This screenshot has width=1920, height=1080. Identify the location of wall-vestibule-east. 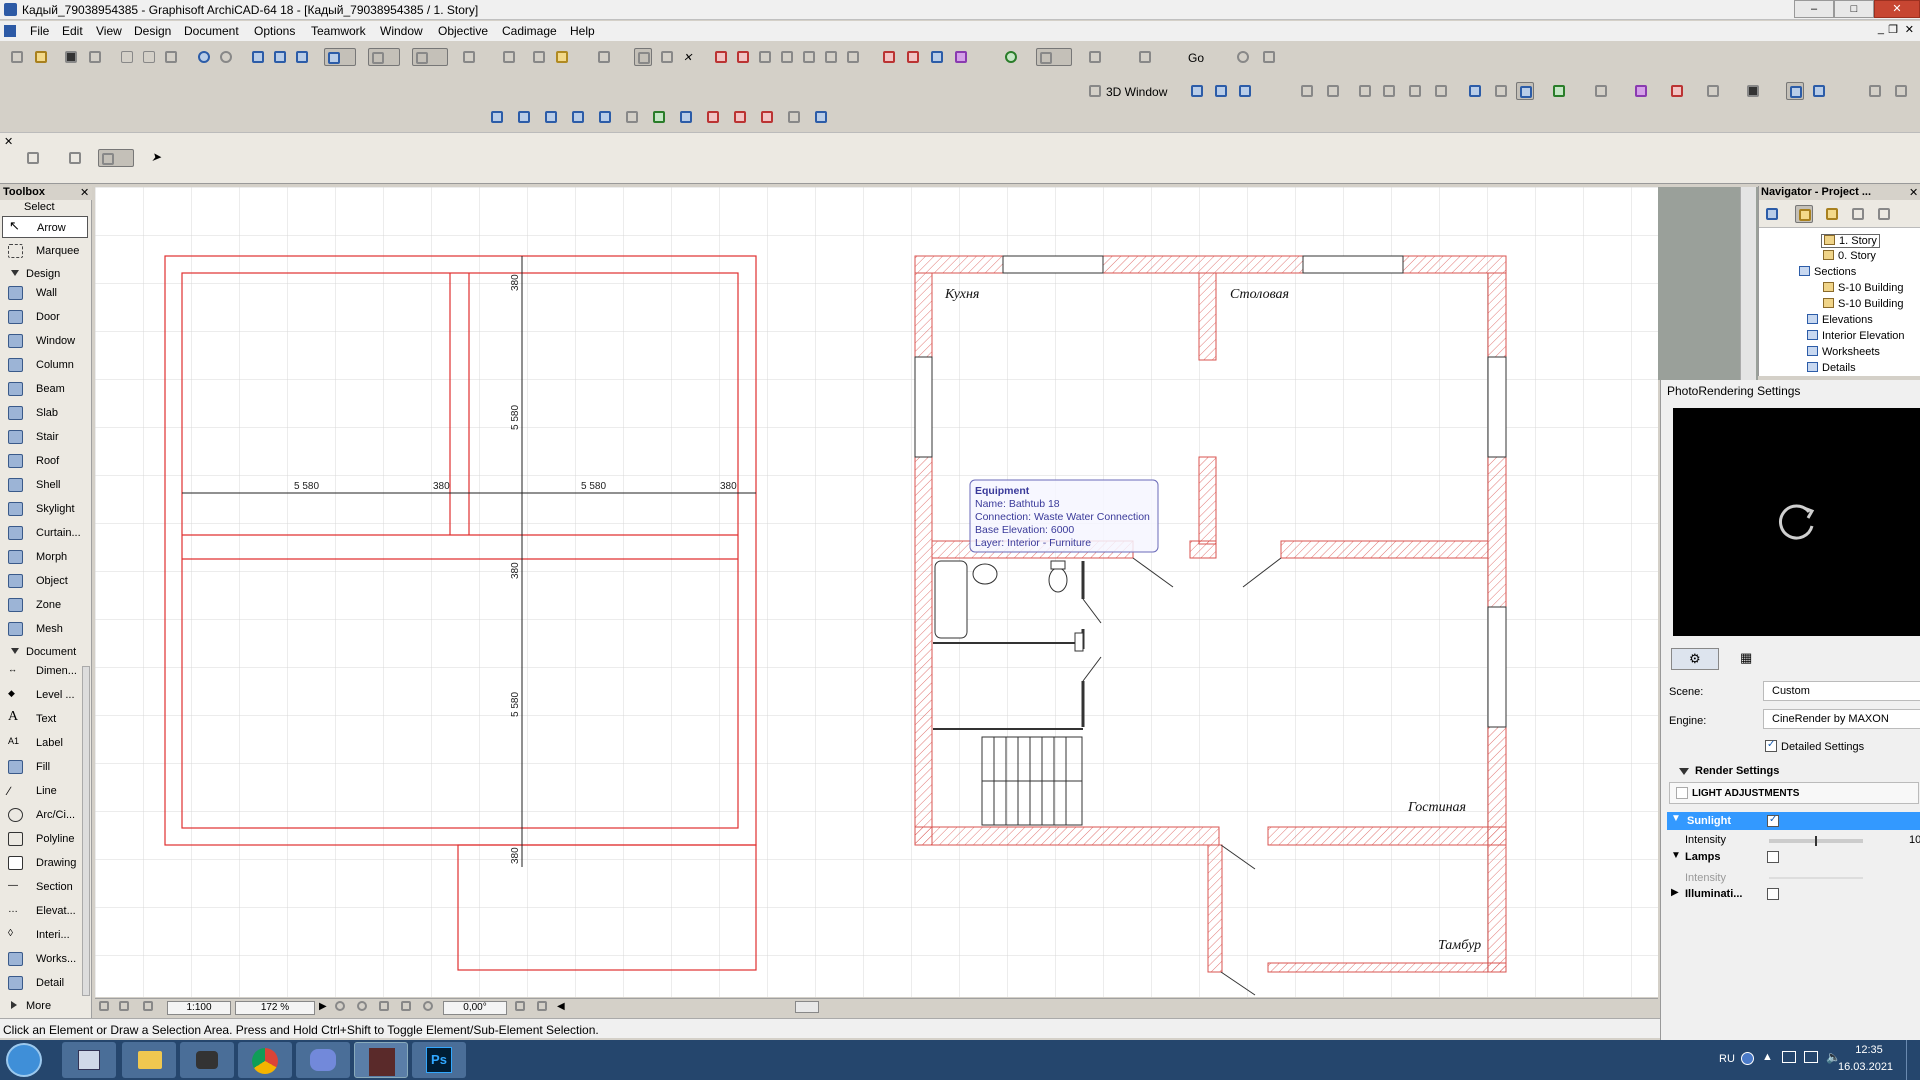
(1497, 908).